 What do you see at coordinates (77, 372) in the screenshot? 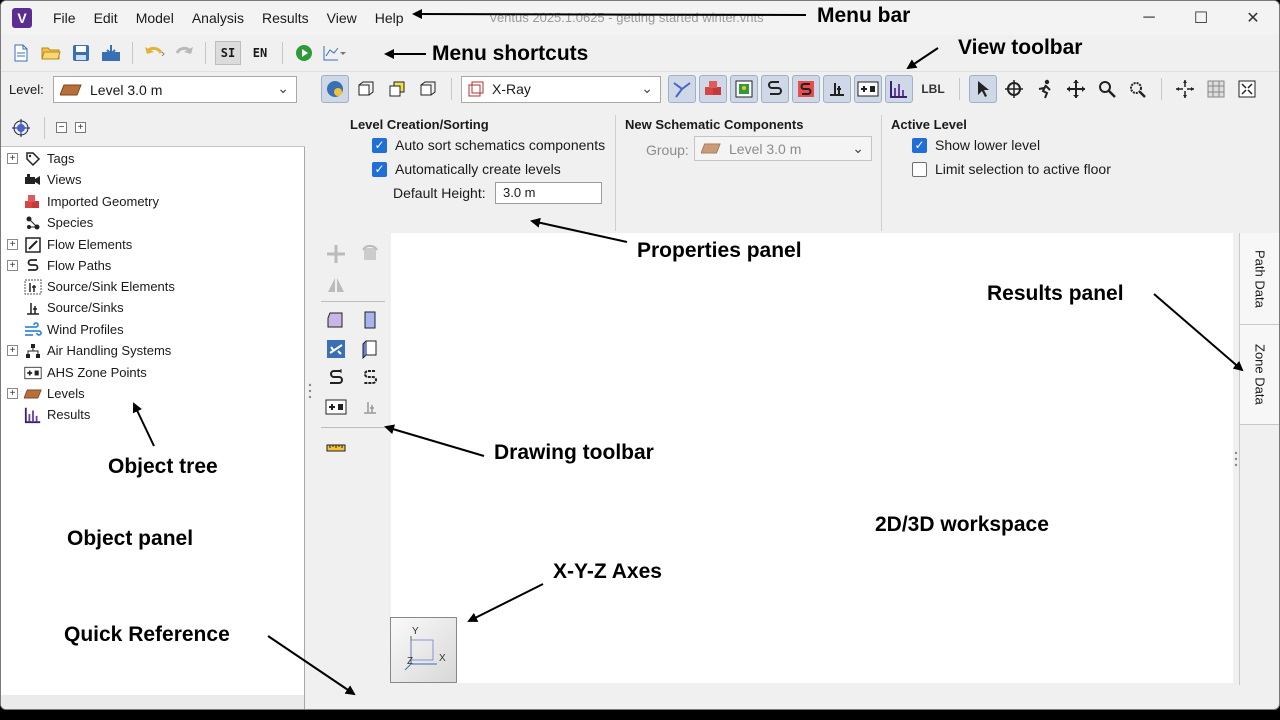
I see `tree-item-ahs-zone-points: AHS Zone Points` at bounding box center [77, 372].